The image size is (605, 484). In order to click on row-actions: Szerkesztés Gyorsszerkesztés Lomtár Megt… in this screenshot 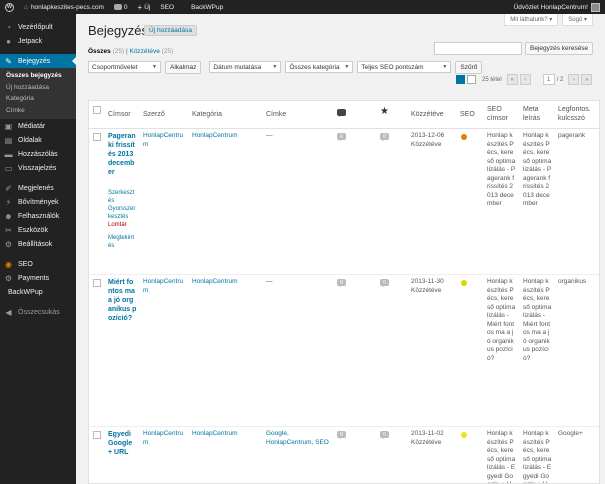, I will do `click(122, 219)`.